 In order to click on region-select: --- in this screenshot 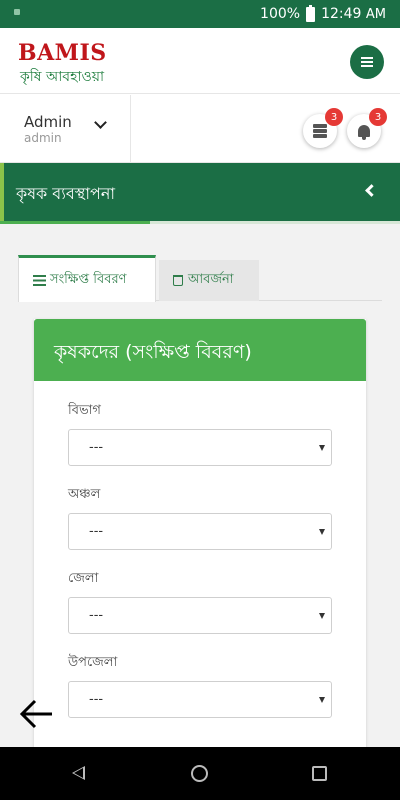, I will do `click(200, 531)`.